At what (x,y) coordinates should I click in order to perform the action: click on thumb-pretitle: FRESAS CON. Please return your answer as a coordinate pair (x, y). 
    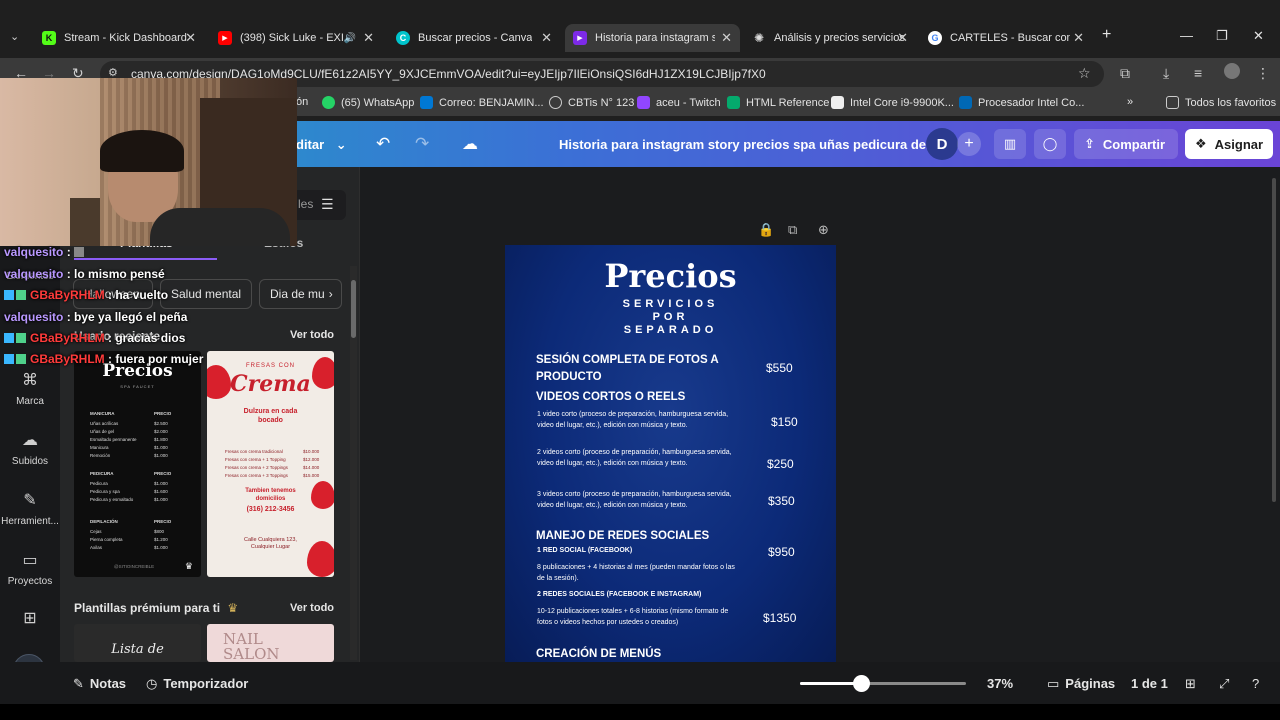
    Looking at the image, I should click on (270, 366).